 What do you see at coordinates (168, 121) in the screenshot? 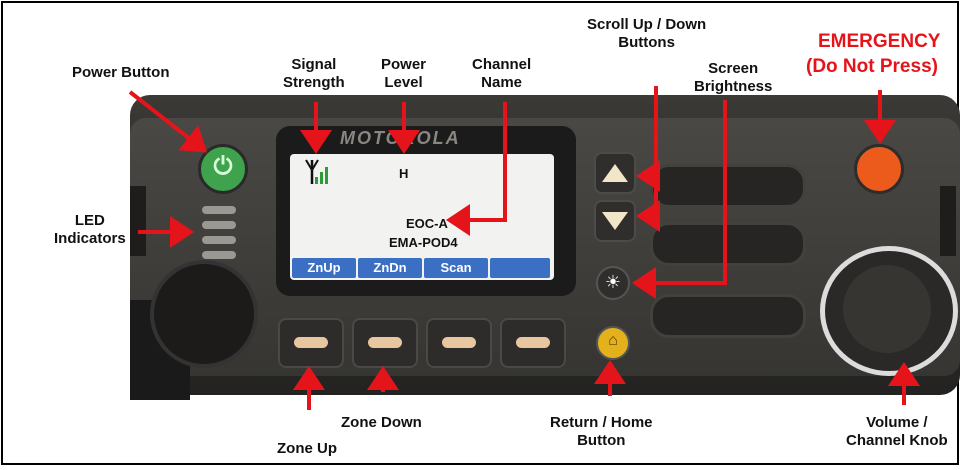
I see `arrow-power` at bounding box center [168, 121].